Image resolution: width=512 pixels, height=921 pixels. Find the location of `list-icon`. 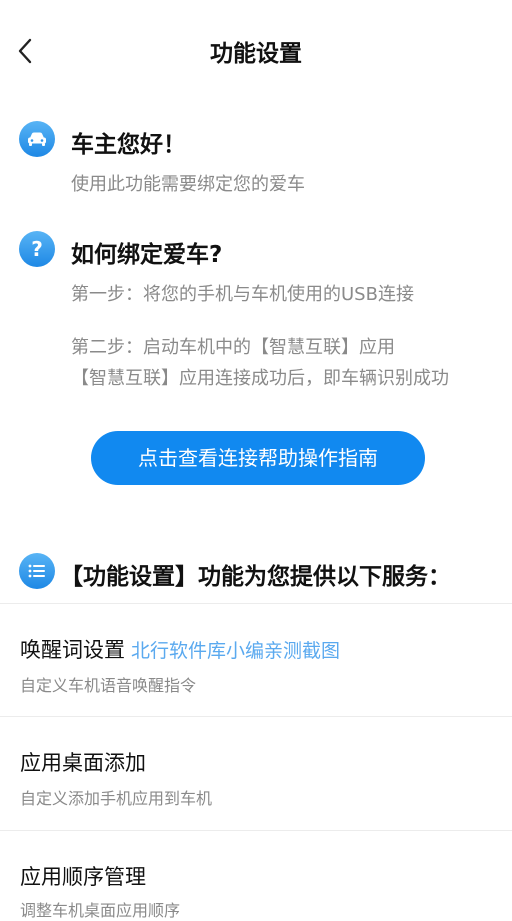

list-icon is located at coordinates (37, 571).